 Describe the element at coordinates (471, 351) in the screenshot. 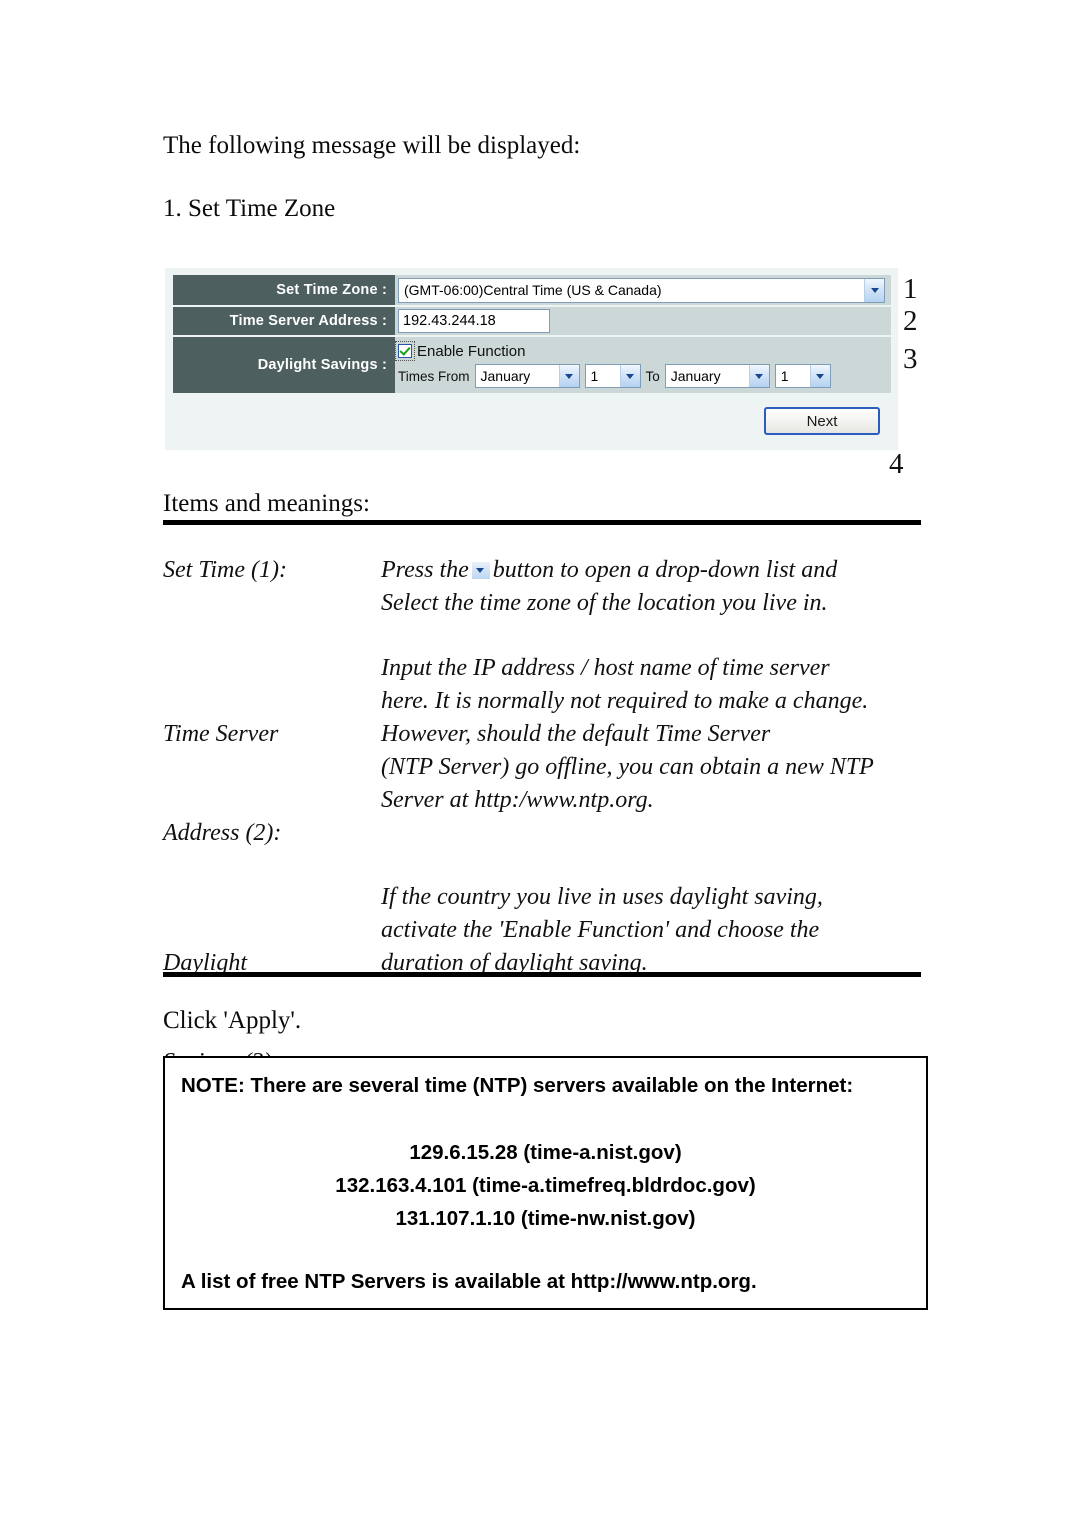

I see `enable-function-label: Enable Function` at that location.